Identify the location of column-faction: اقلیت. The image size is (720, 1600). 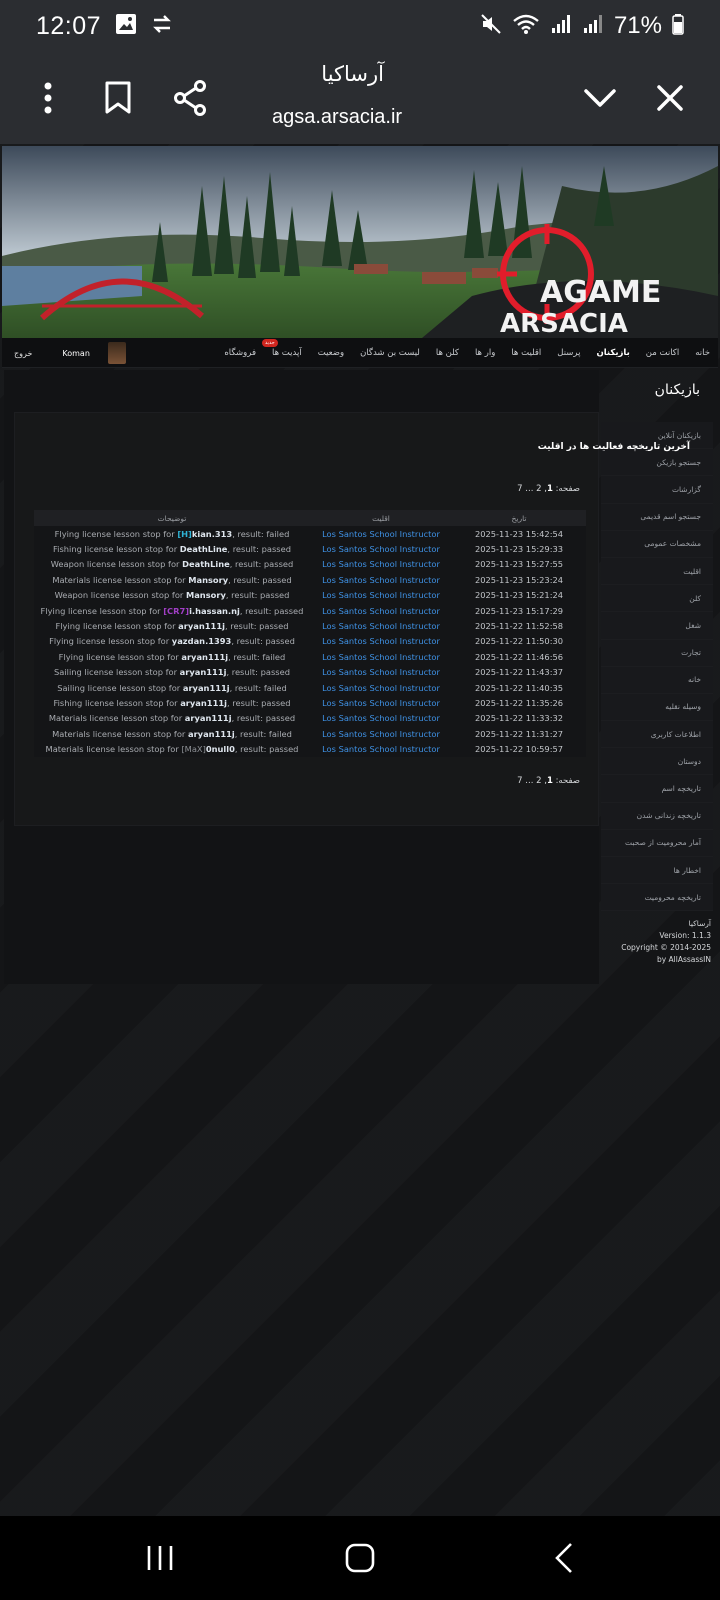
(381, 518).